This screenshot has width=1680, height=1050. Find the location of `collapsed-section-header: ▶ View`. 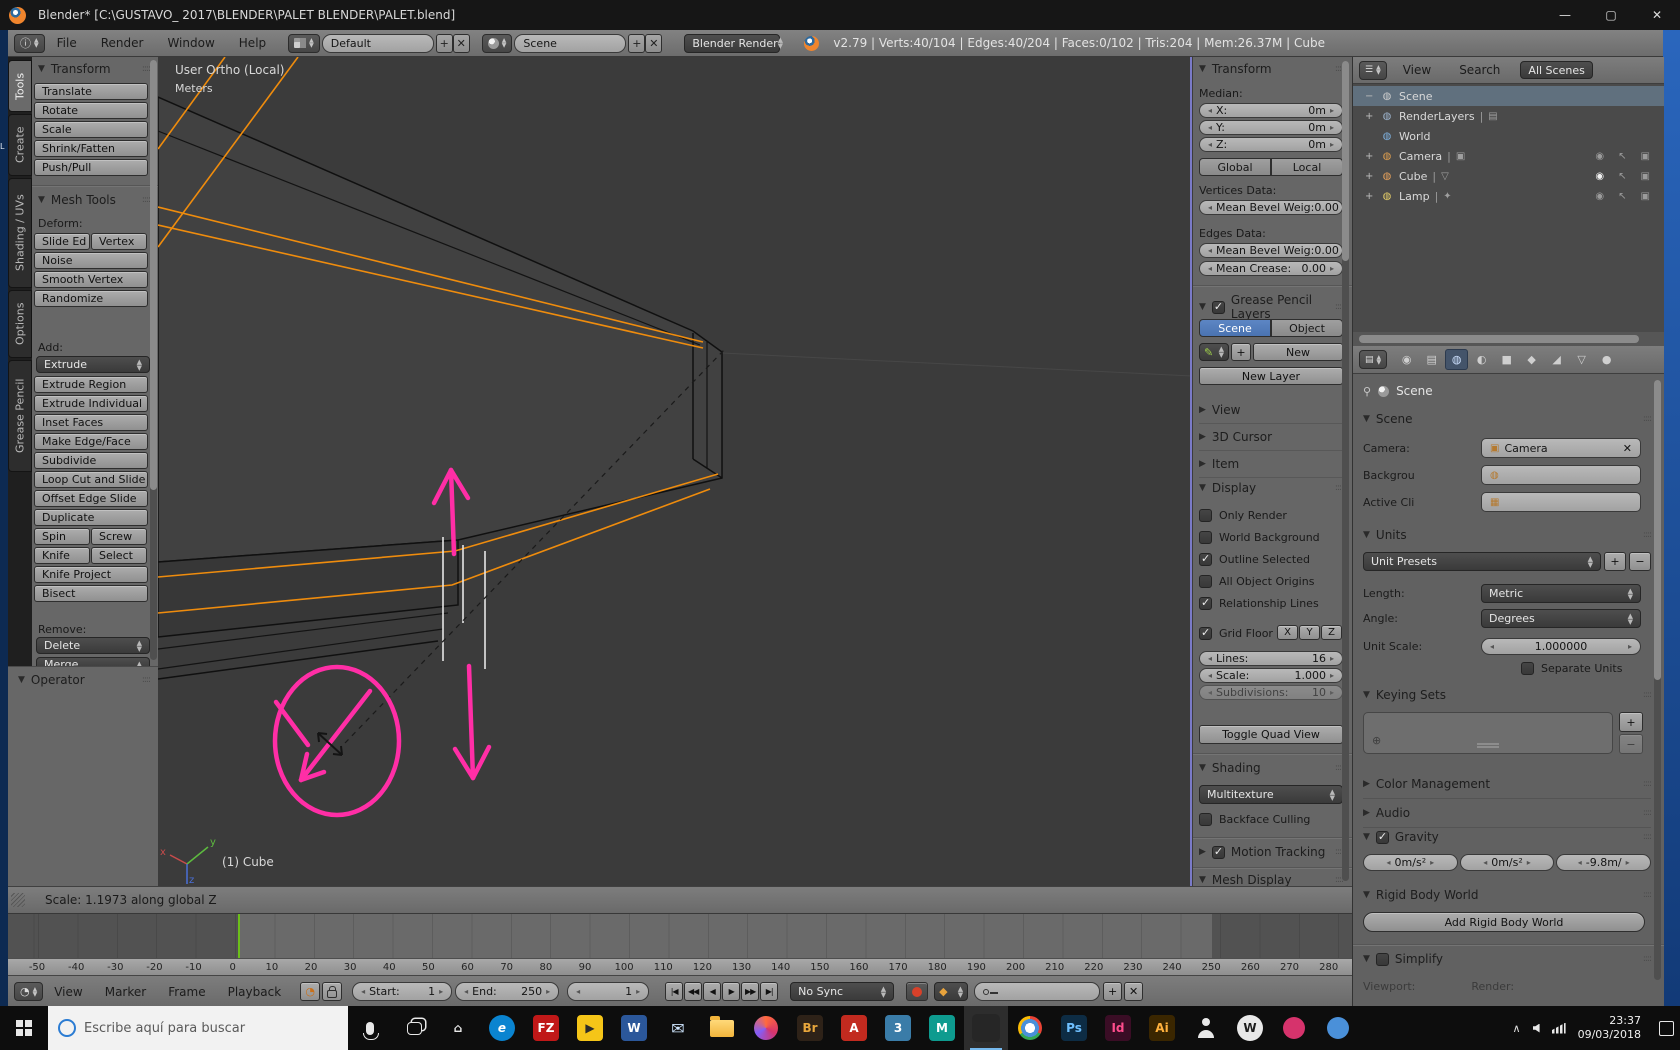

collapsed-section-header: ▶ View is located at coordinates (1271, 410).